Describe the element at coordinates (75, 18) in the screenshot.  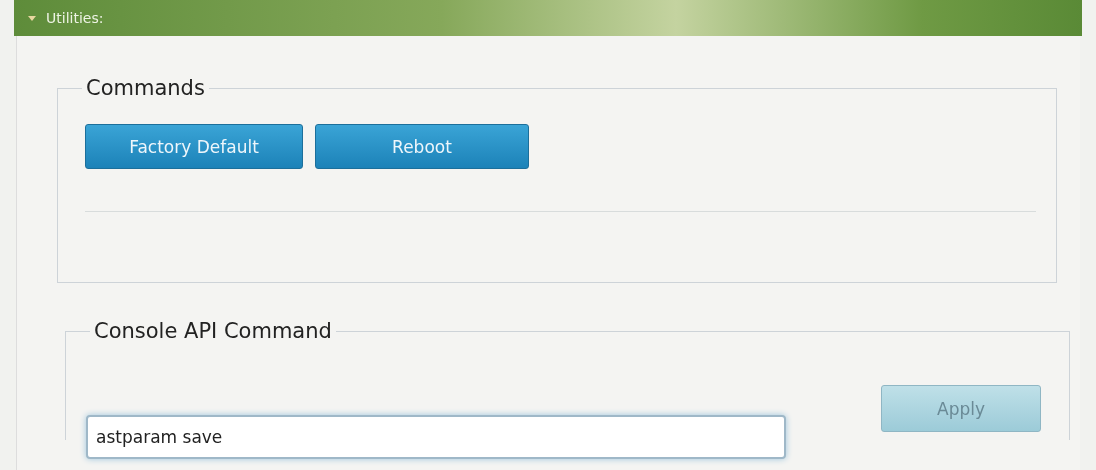
I see `panel-title: Utilities:` at that location.